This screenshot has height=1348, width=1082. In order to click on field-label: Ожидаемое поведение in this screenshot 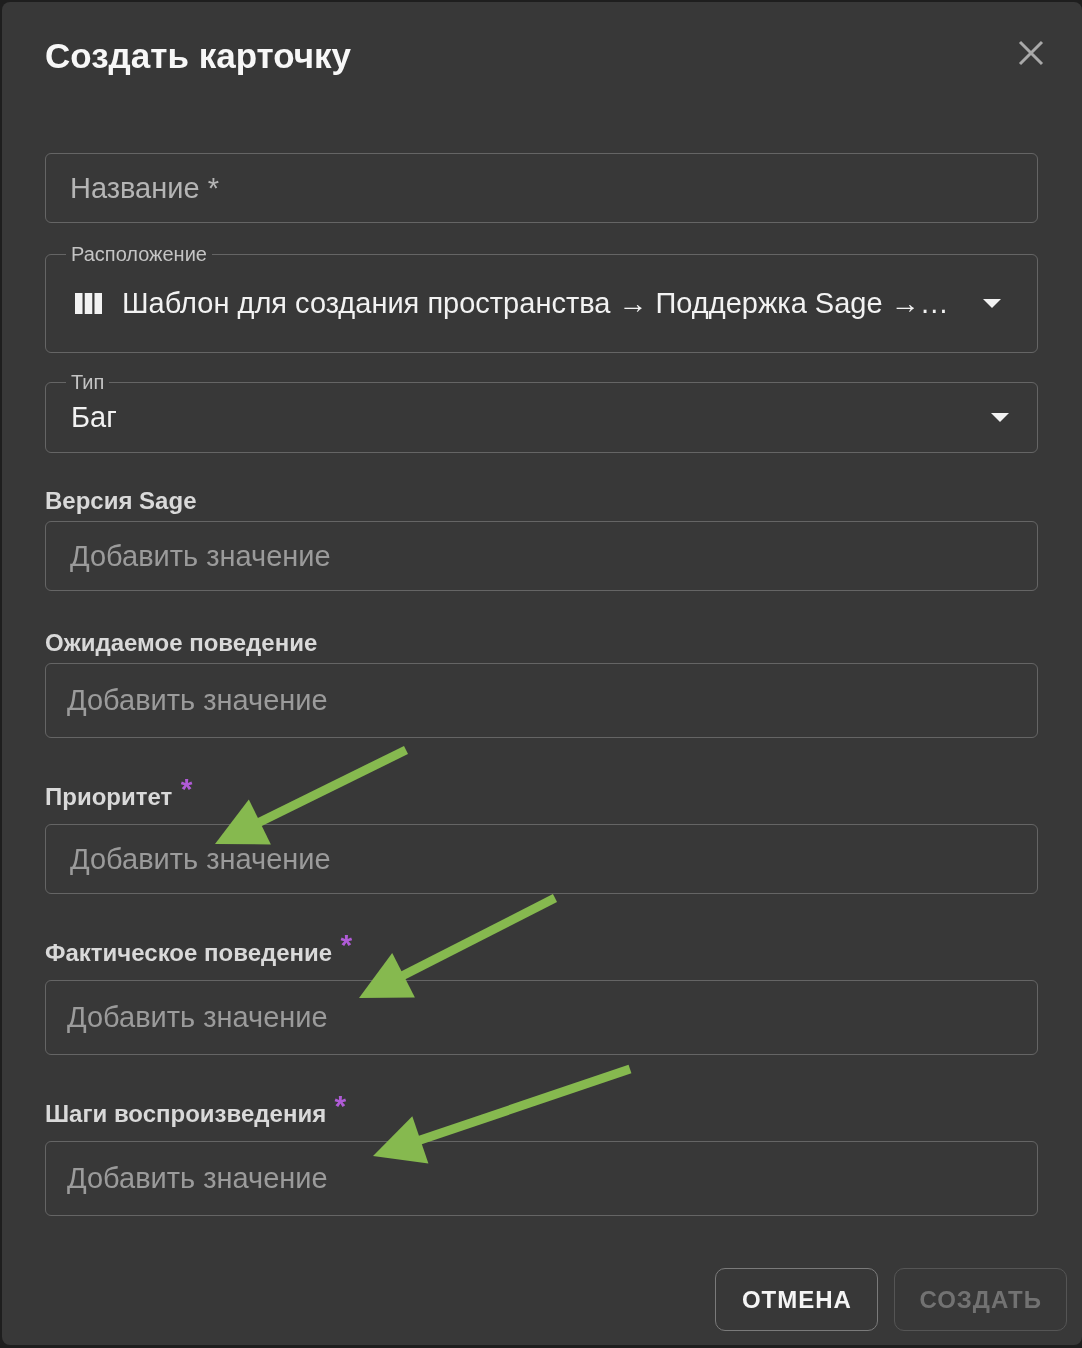, I will do `click(181, 642)`.